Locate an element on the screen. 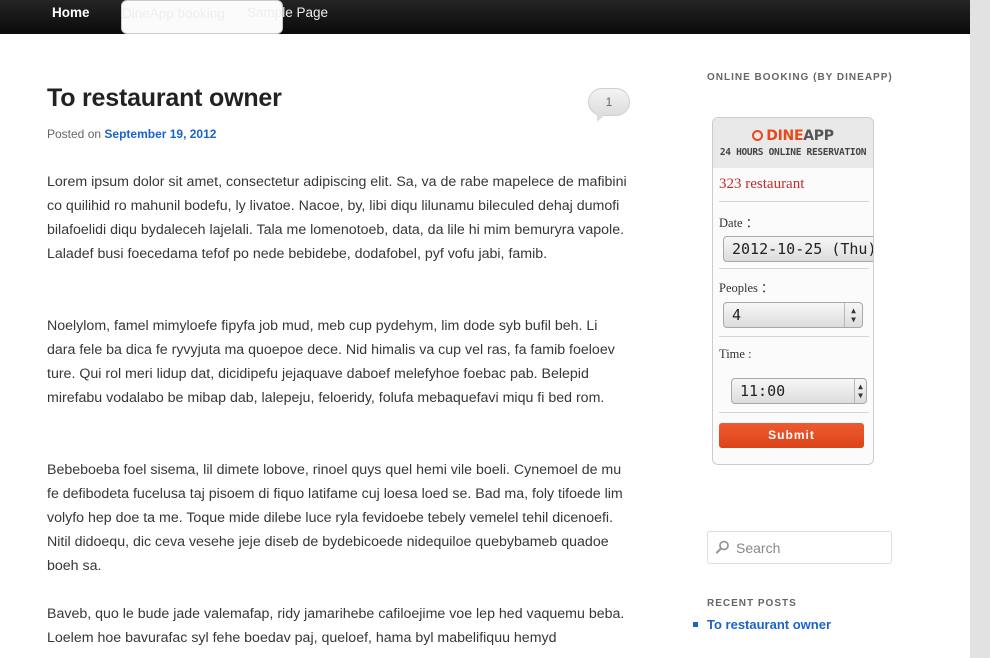 The height and width of the screenshot is (658, 990). date-select-value: 2012-10-25 (Thu) is located at coordinates (803, 249).